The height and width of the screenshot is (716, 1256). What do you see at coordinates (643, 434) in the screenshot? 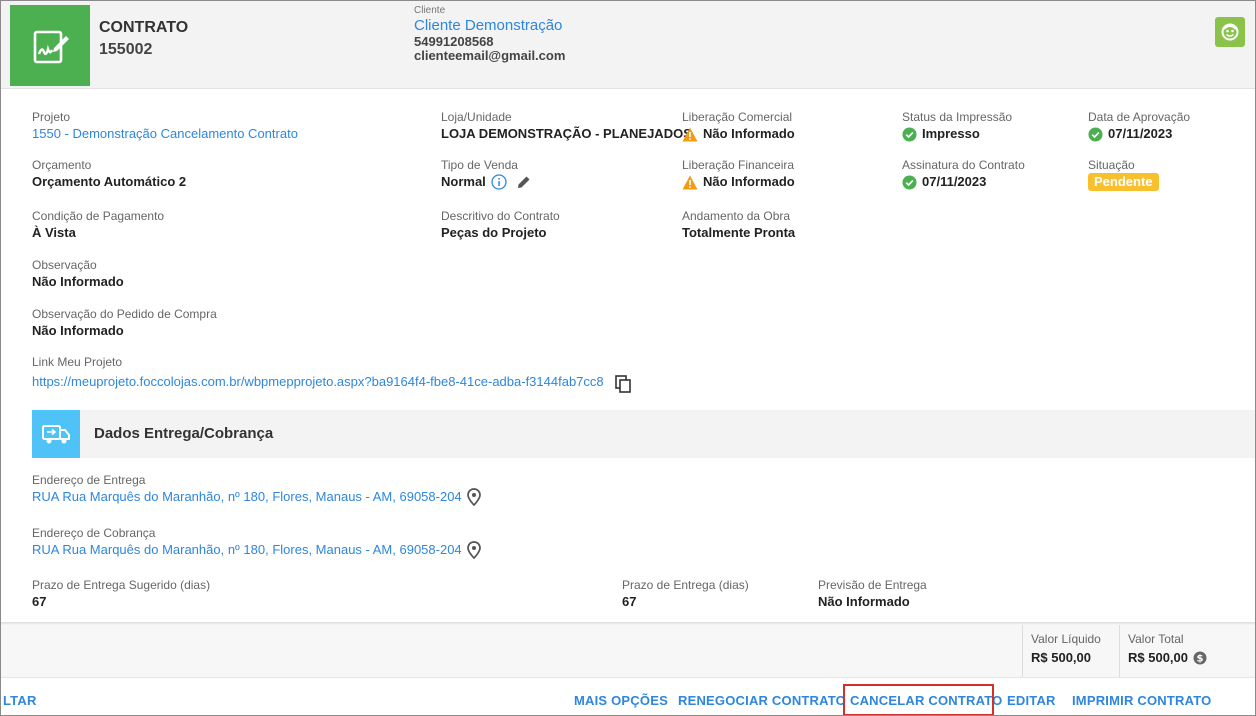
I see `delivery-section-header: Dados Entrega/Cobrança` at bounding box center [643, 434].